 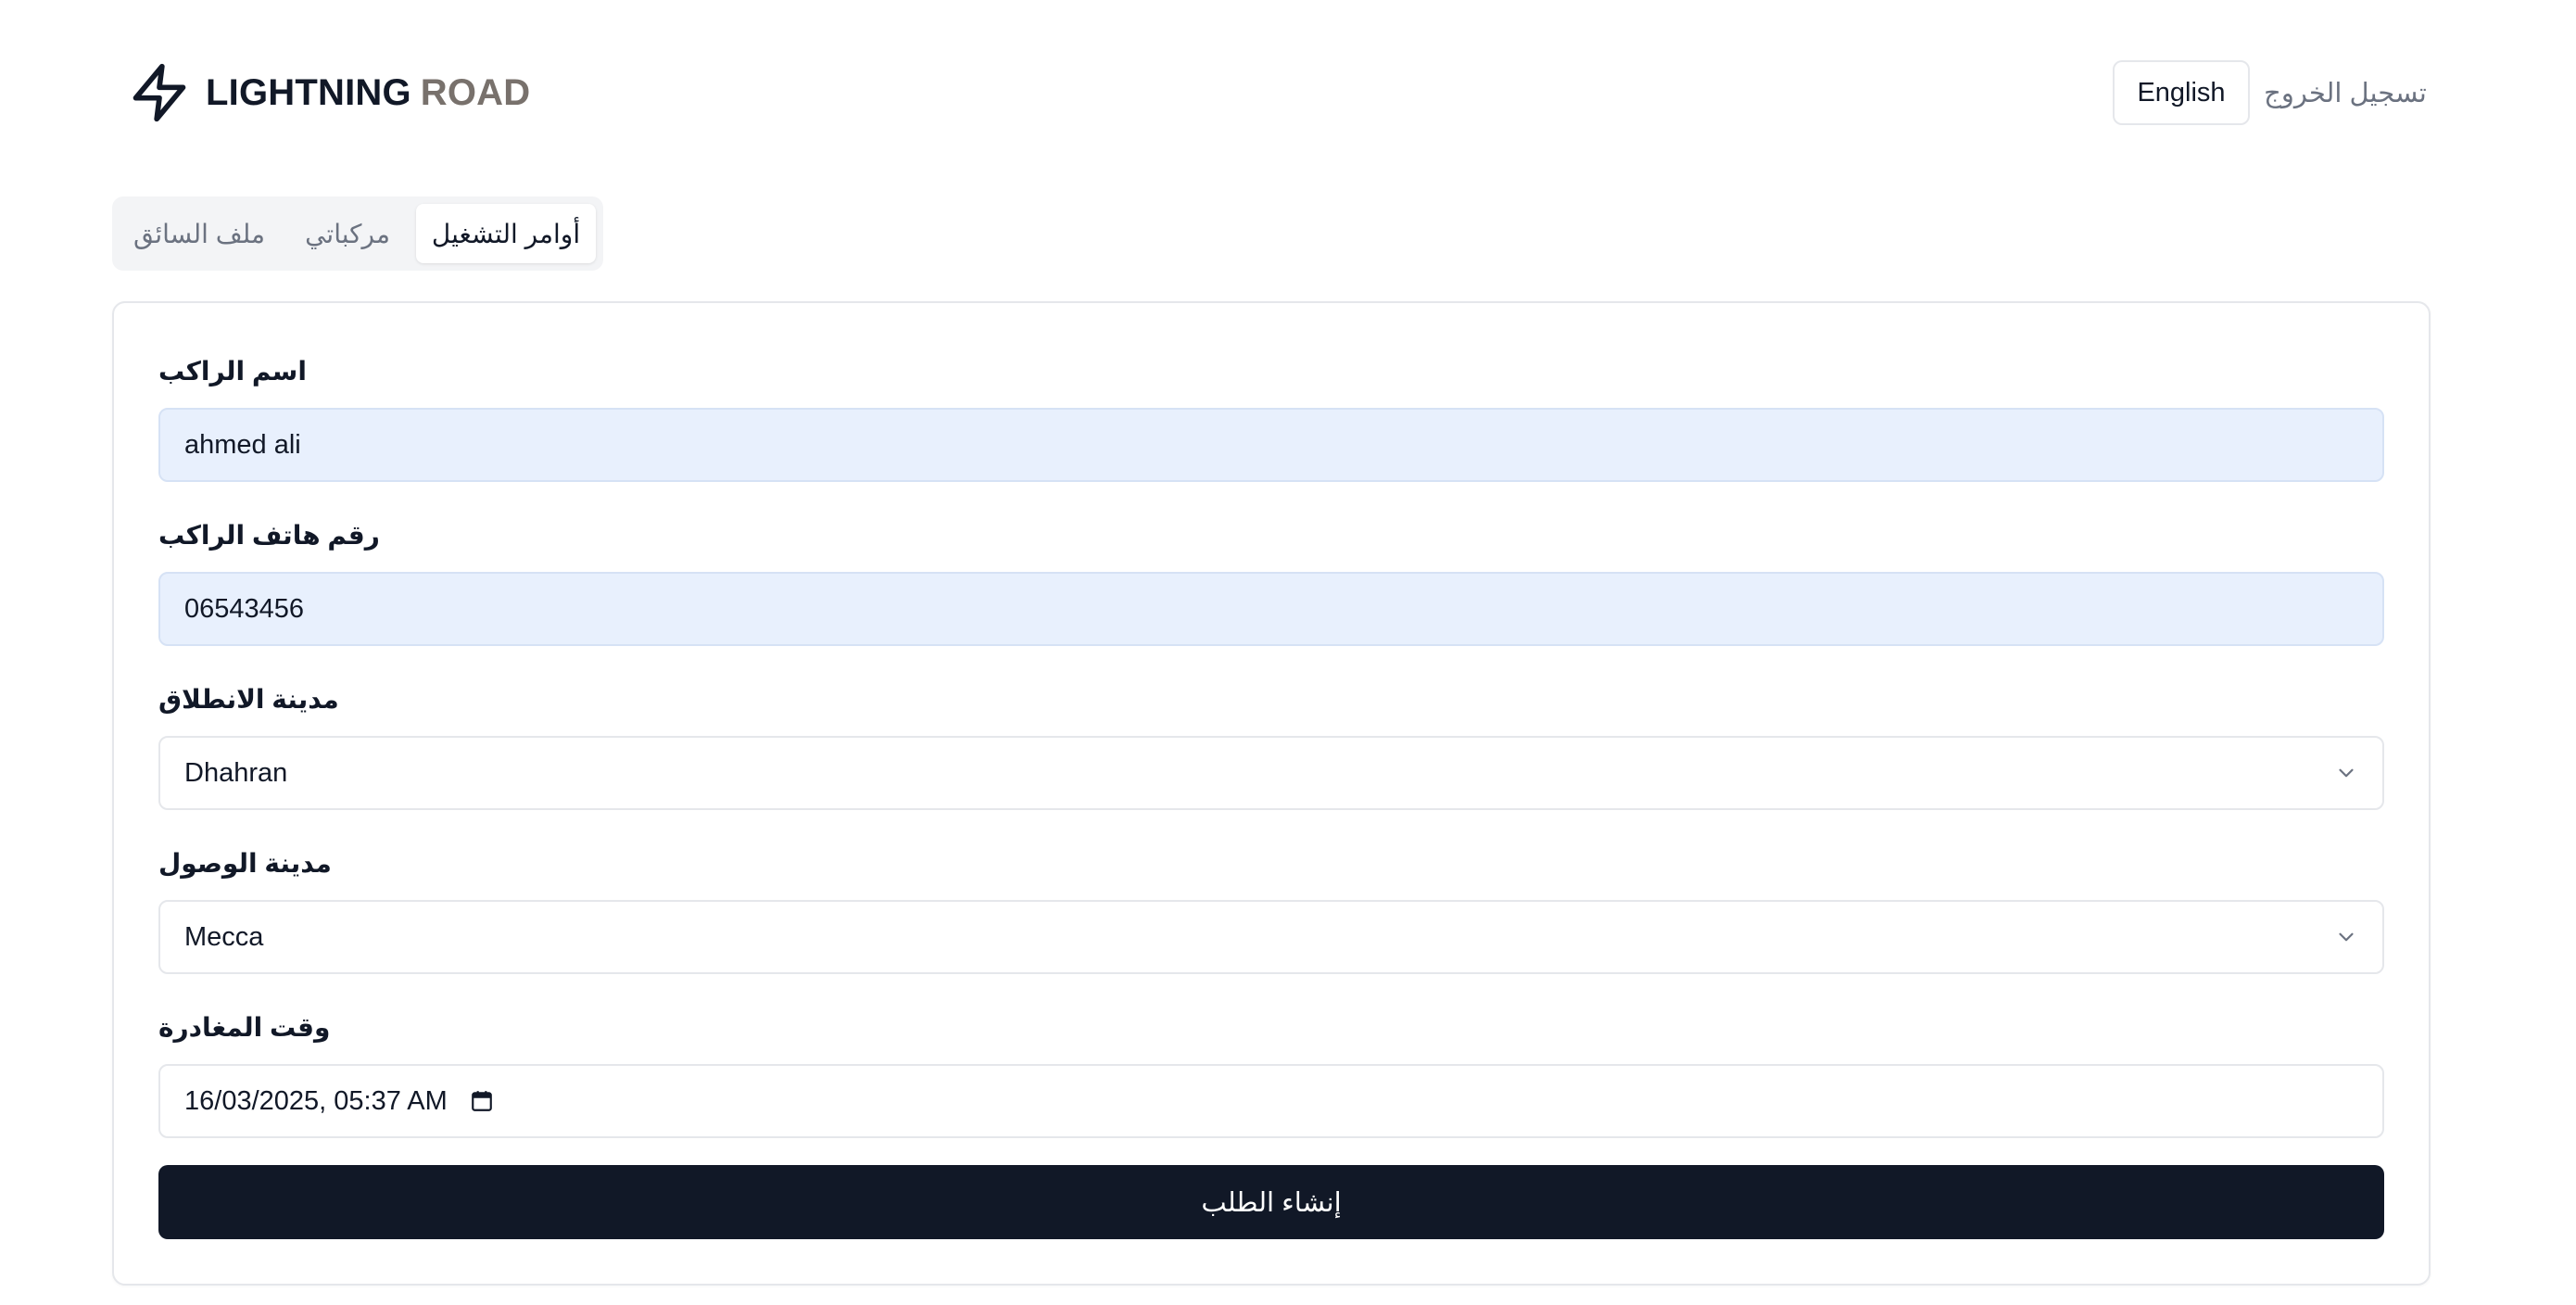 I want to click on departure-time-label: وقت المغادرة, so click(x=245, y=1027).